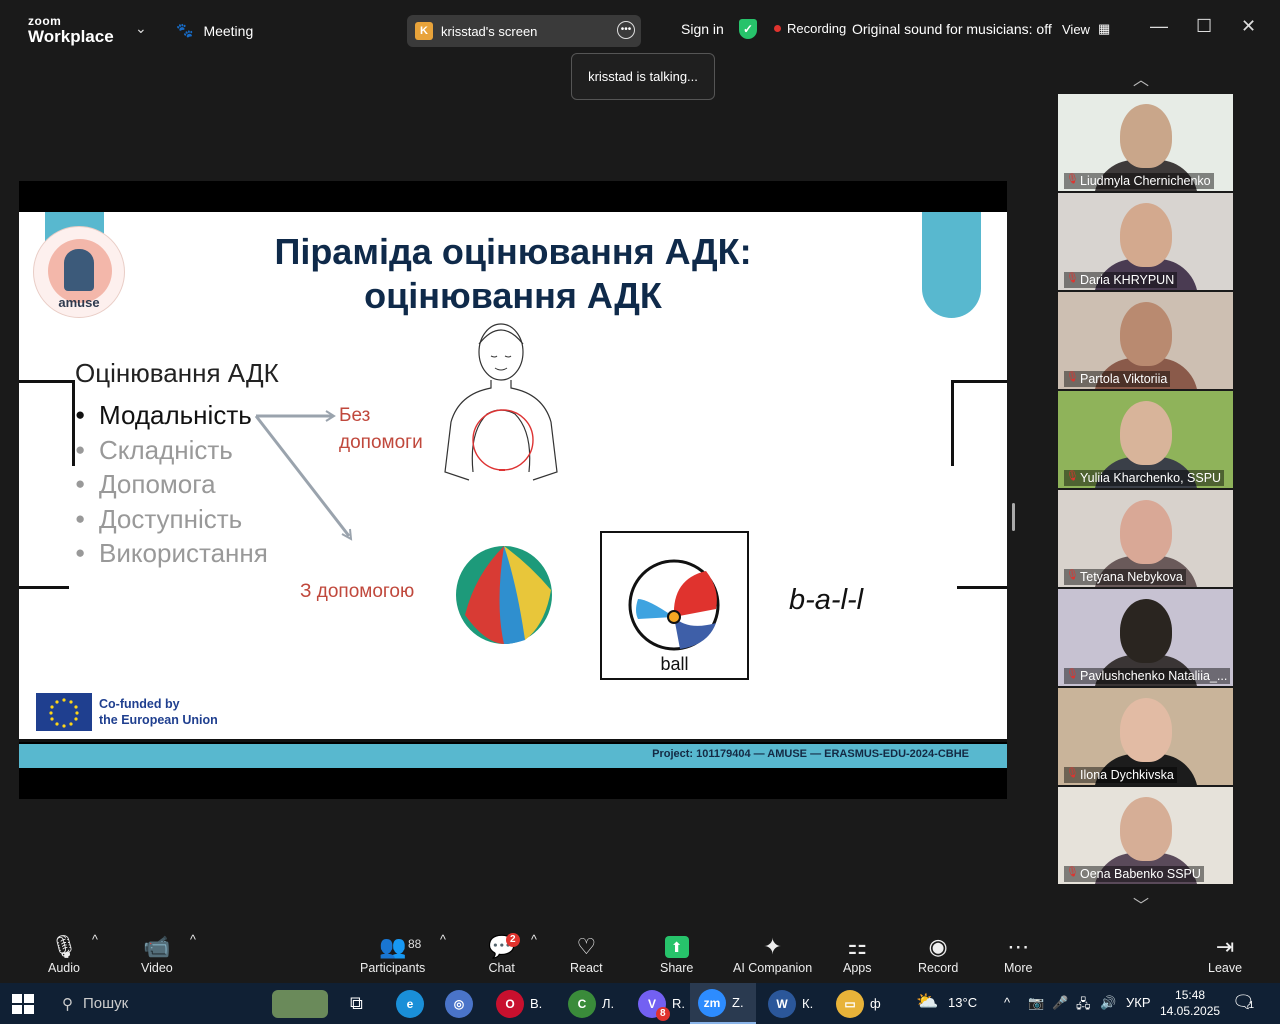 This screenshot has width=1280, height=1024. I want to click on video-label: Video, so click(157, 968).